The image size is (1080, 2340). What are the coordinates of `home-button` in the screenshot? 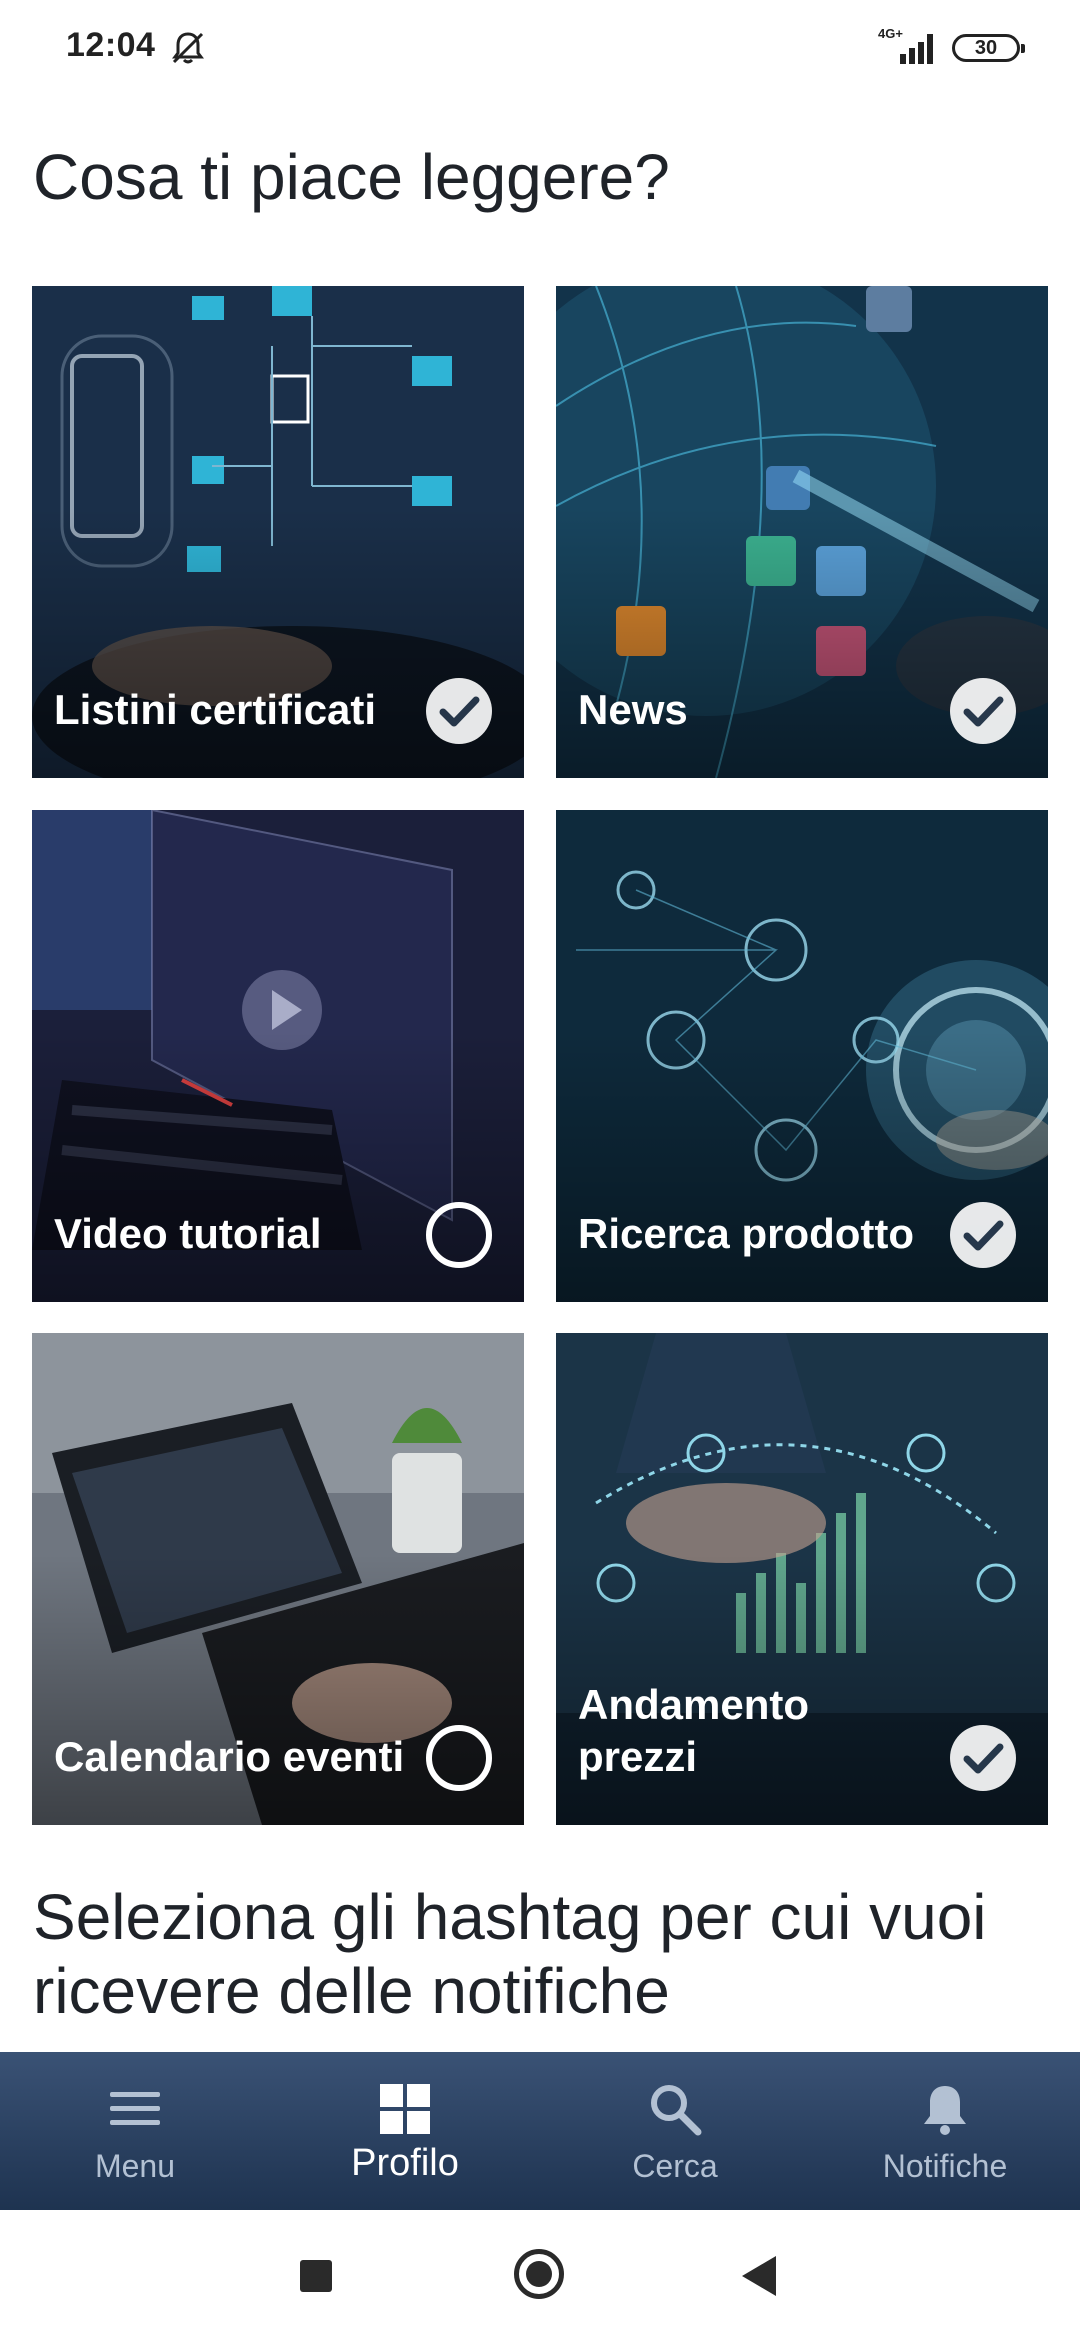 It's located at (539, 2274).